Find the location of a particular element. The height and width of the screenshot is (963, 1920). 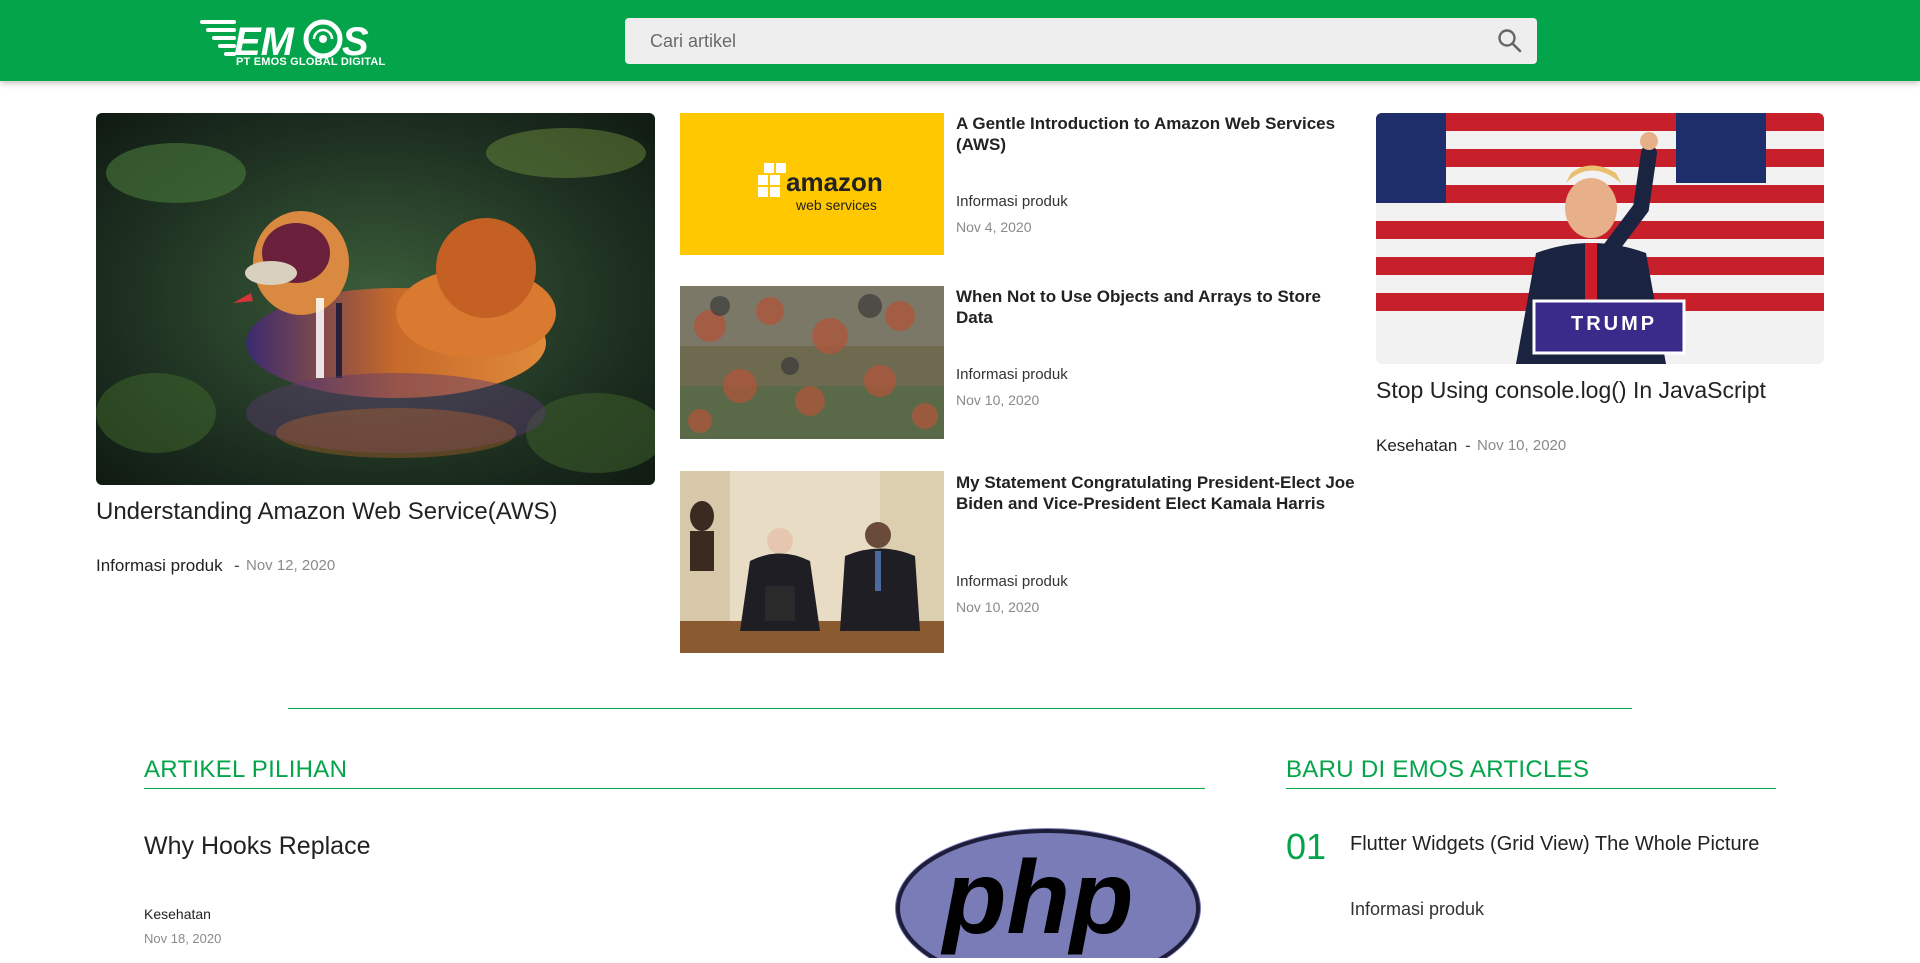

new-articles-section-underline is located at coordinates (1531, 788).